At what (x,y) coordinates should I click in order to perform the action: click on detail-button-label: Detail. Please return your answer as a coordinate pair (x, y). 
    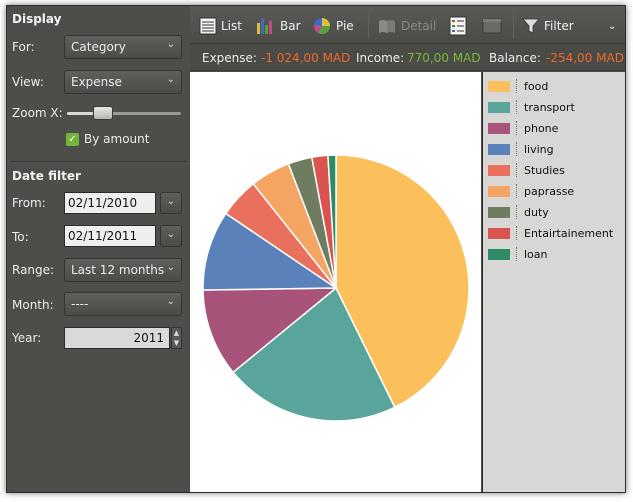
    Looking at the image, I should click on (419, 26).